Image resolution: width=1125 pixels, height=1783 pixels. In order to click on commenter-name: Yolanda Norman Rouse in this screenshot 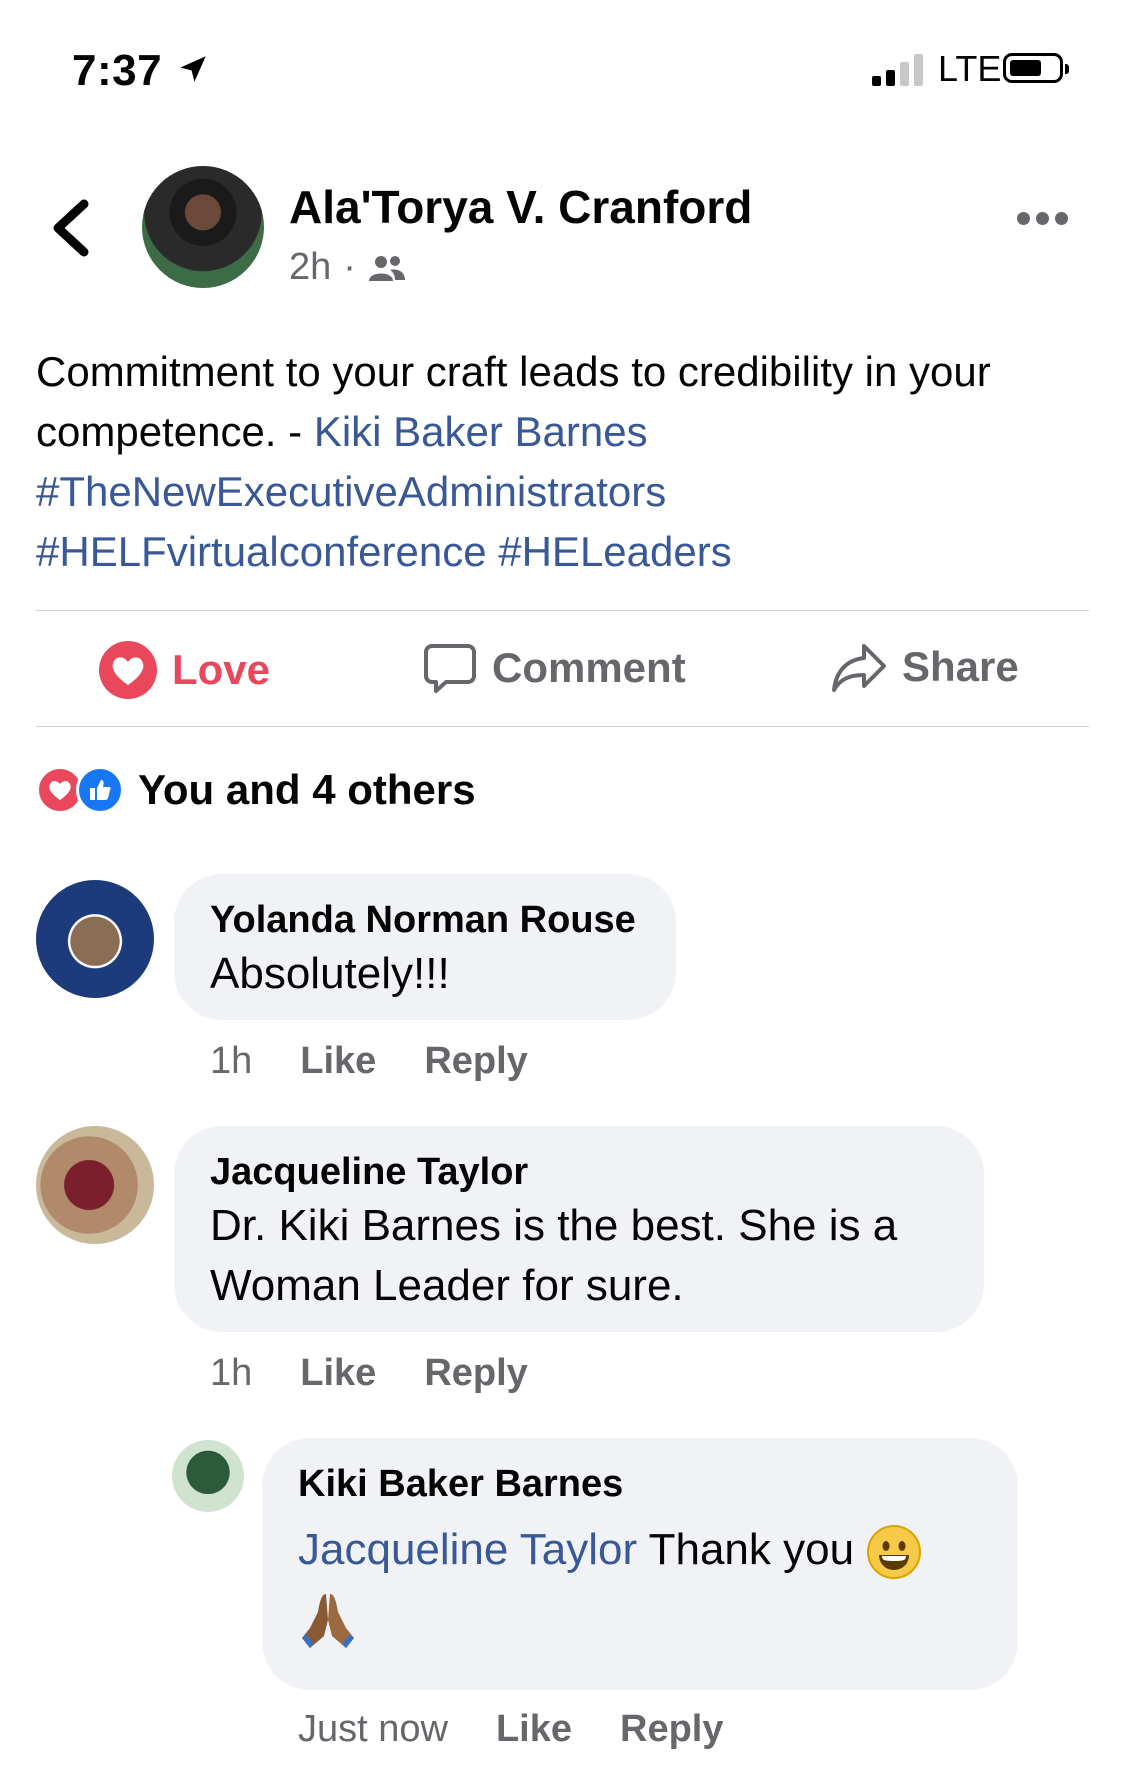, I will do `click(425, 920)`.